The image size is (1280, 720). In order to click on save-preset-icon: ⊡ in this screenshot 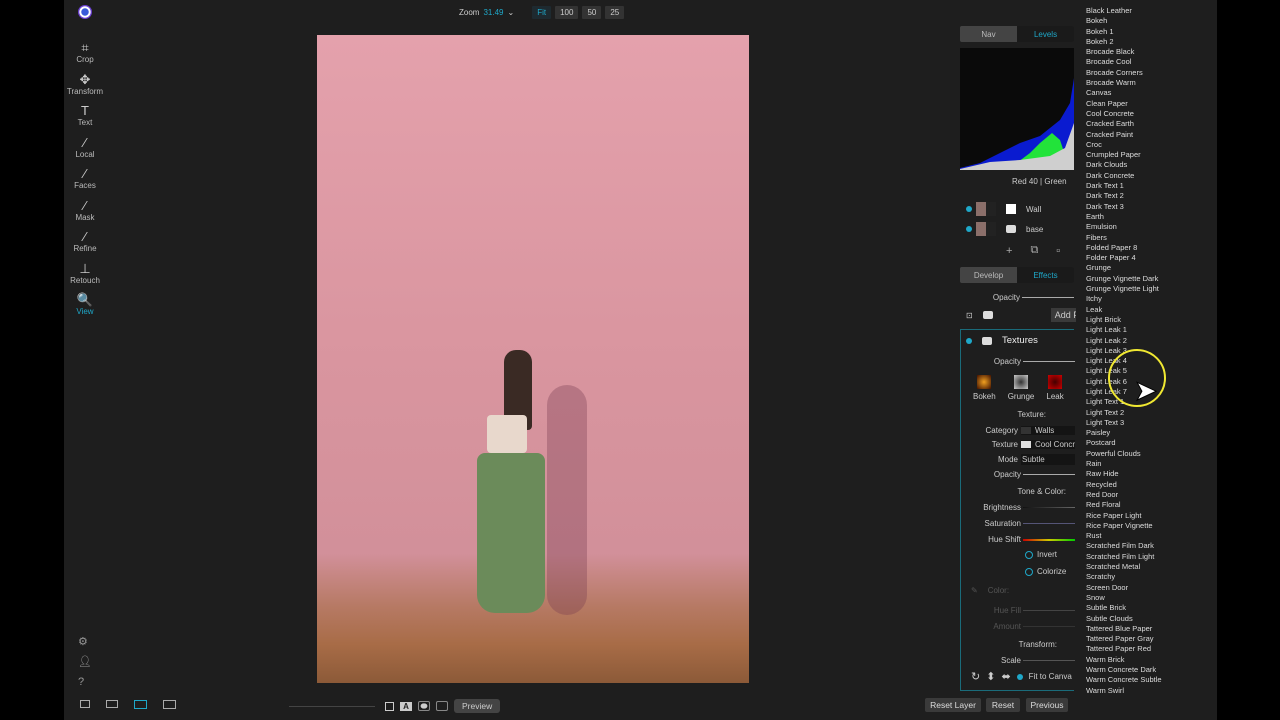, I will do `click(969, 315)`.